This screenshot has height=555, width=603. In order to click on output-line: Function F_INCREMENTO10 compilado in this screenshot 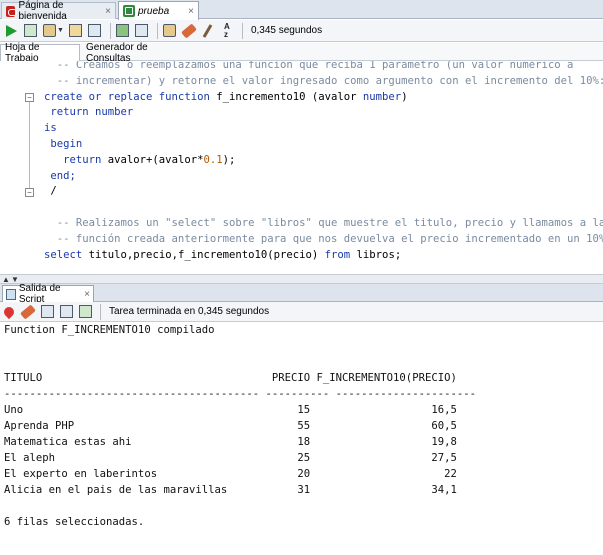, I will do `click(109, 330)`.